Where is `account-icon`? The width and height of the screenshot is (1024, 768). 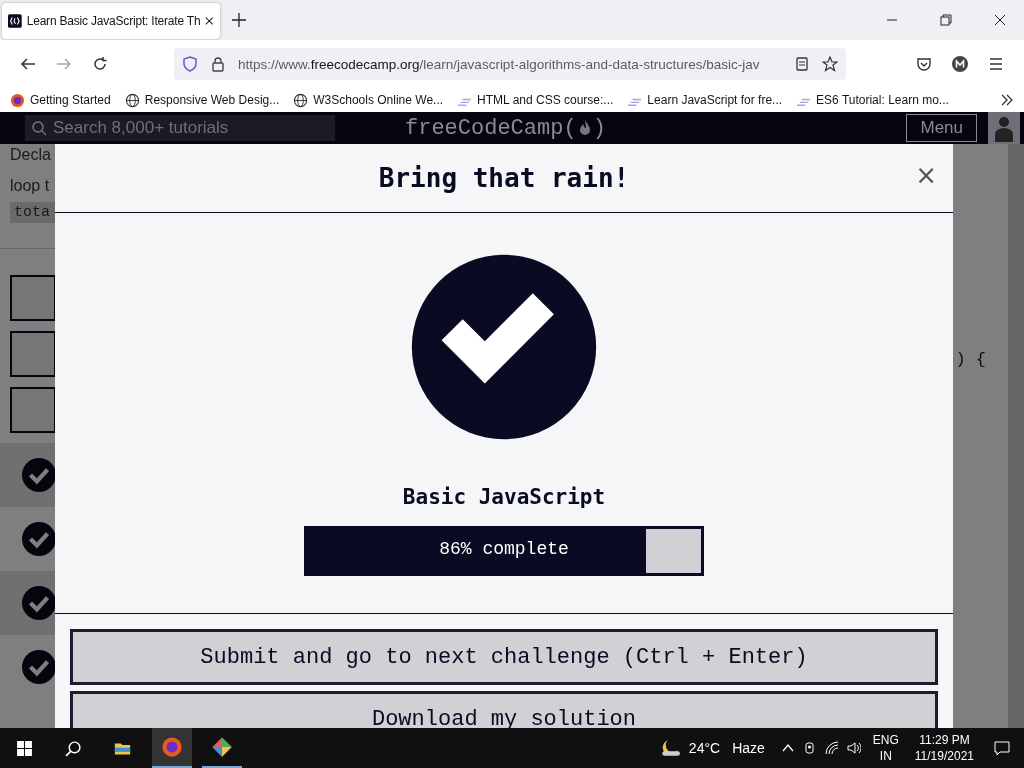 account-icon is located at coordinates (960, 64).